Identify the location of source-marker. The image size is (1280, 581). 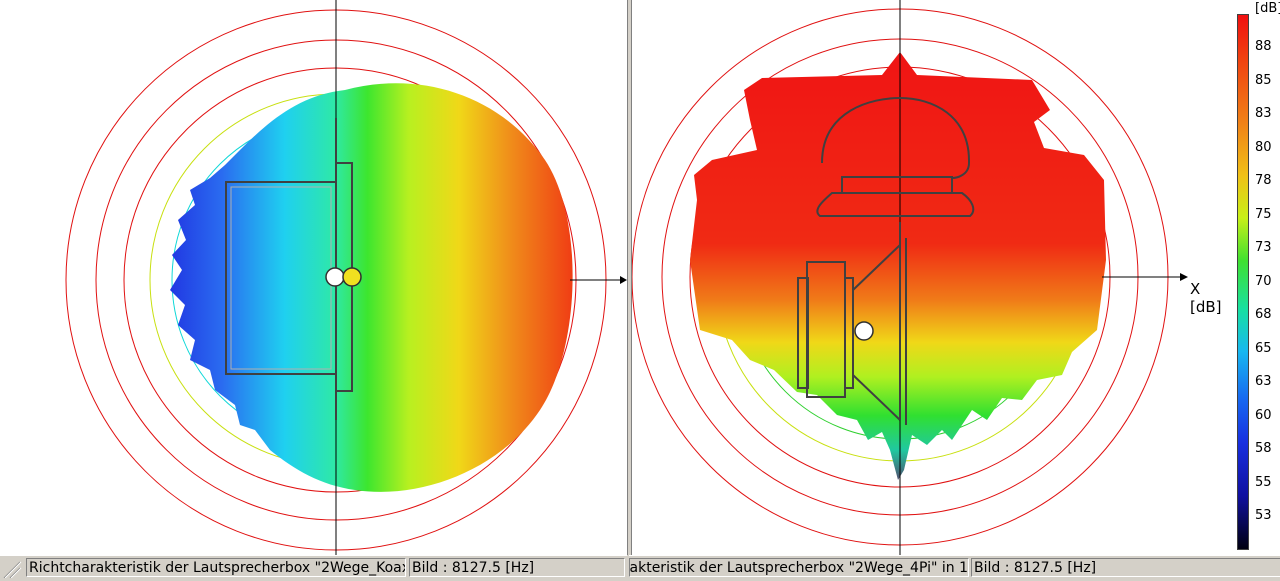
(352, 277).